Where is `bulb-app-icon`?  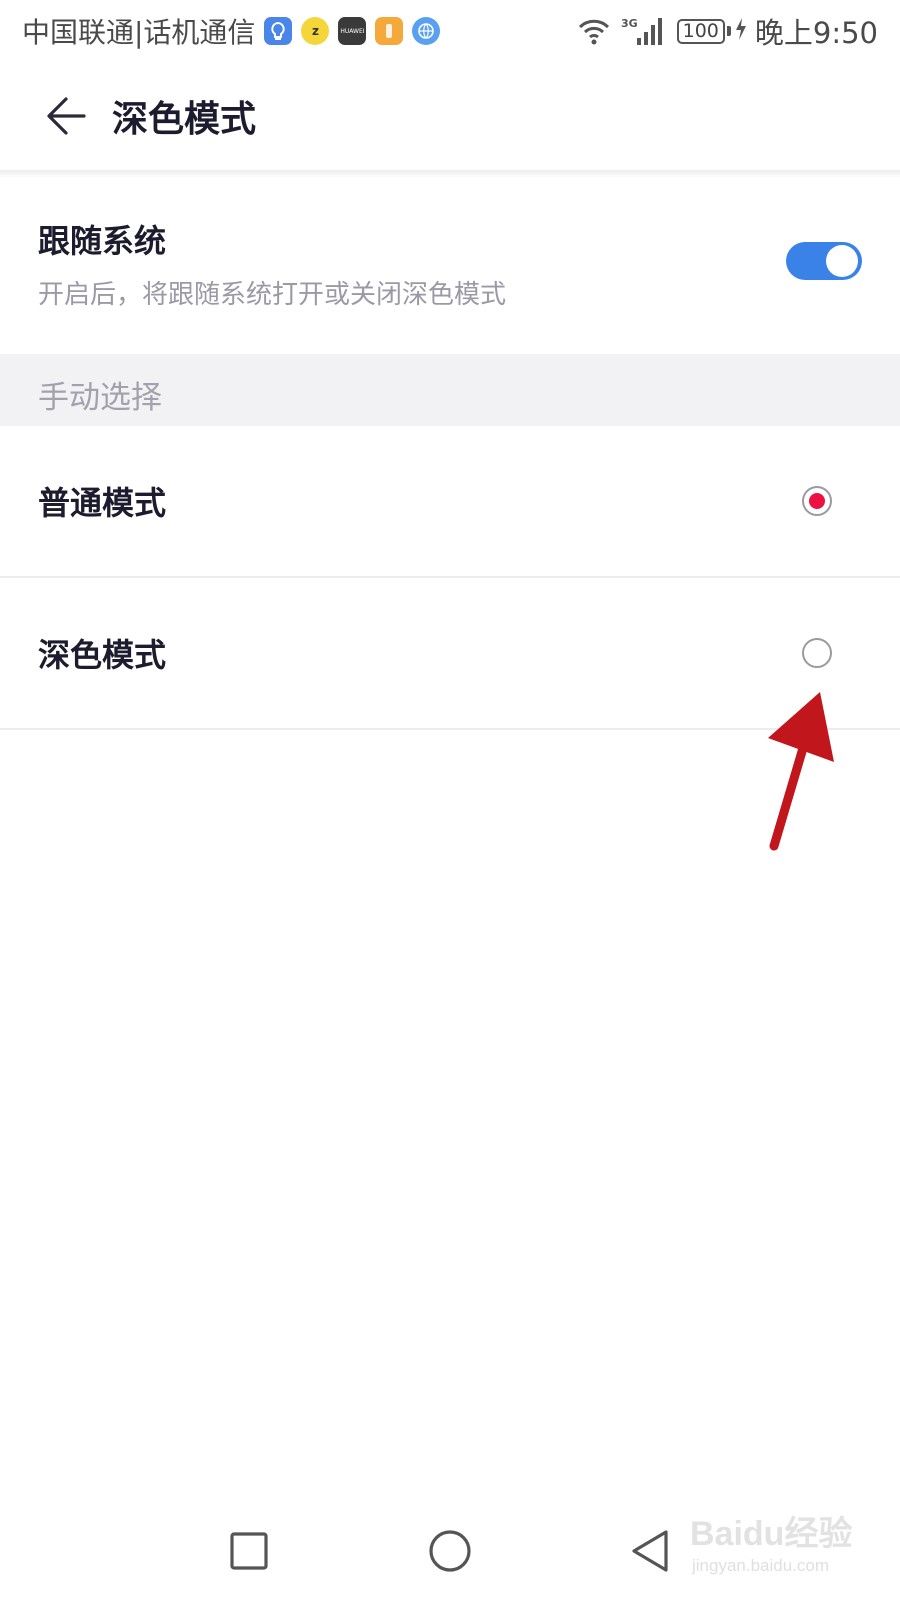
bulb-app-icon is located at coordinates (278, 31).